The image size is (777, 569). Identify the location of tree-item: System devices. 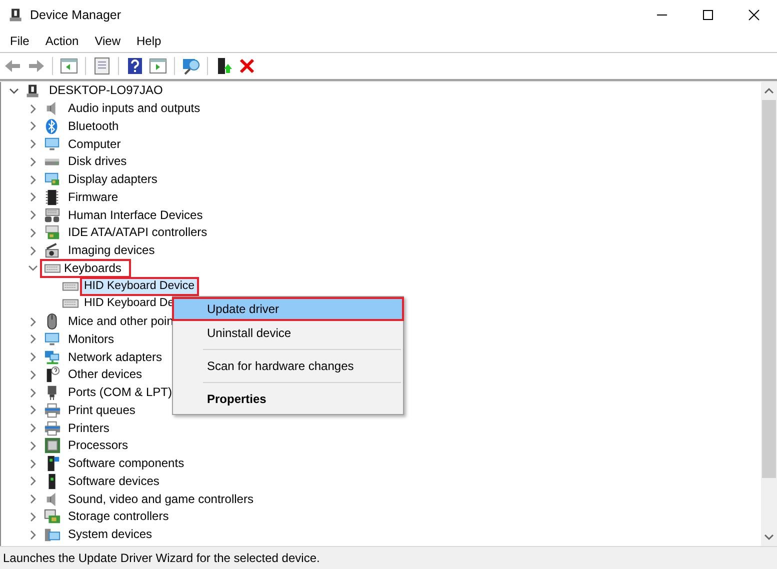
(110, 534).